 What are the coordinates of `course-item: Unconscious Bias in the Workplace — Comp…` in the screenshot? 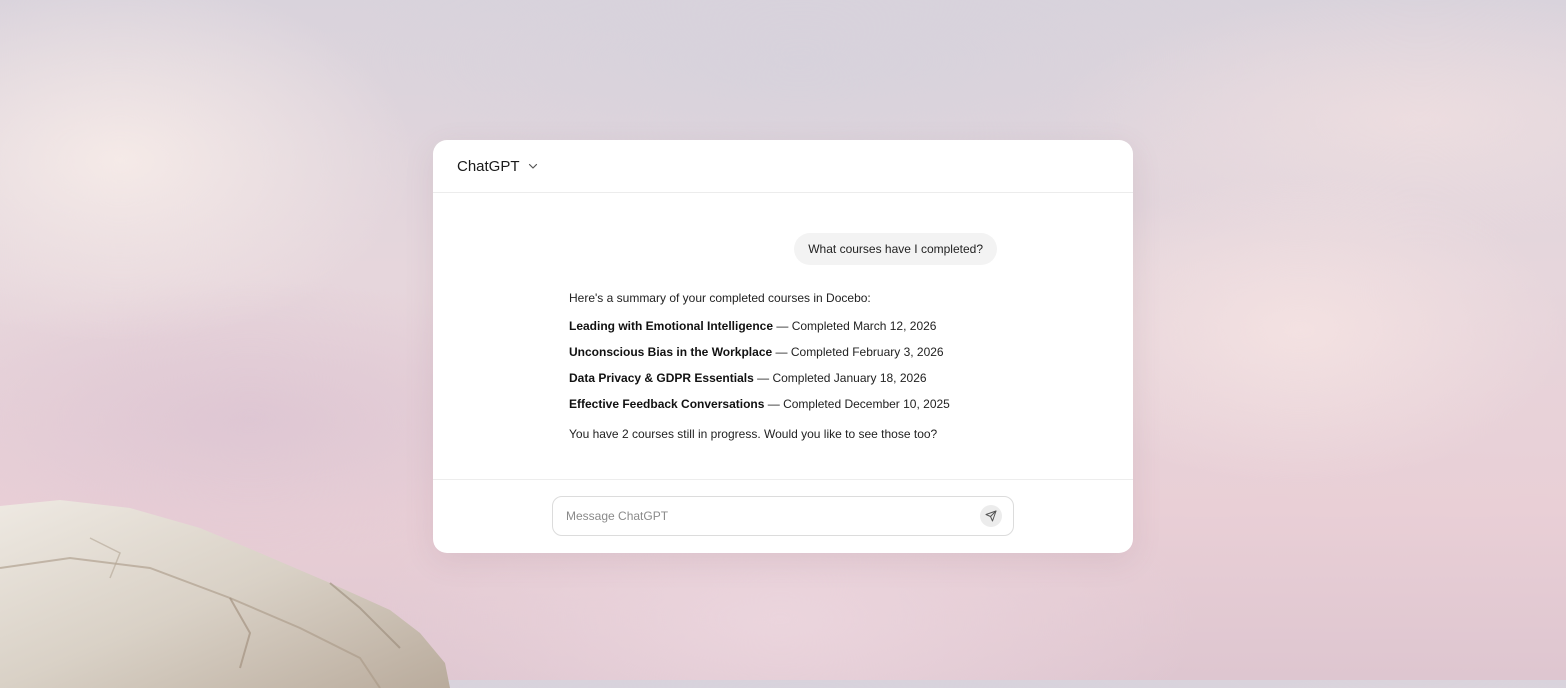 It's located at (784, 352).